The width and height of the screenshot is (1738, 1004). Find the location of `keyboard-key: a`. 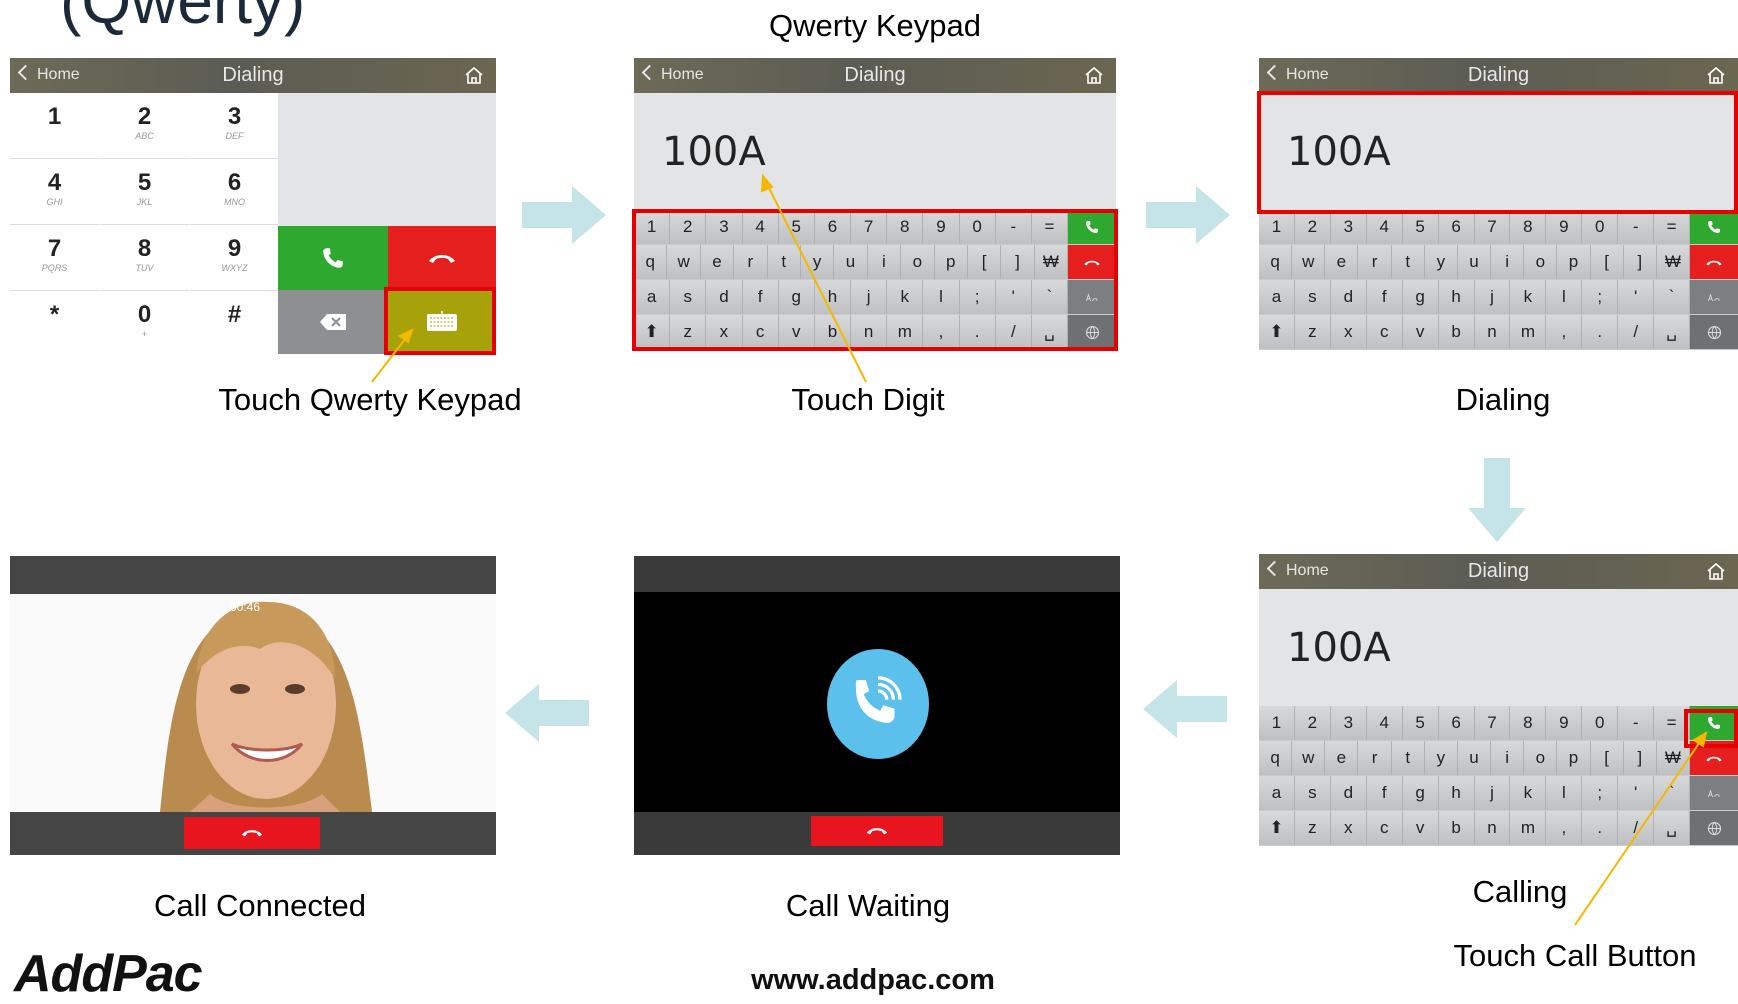

keyboard-key: a is located at coordinates (652, 297).